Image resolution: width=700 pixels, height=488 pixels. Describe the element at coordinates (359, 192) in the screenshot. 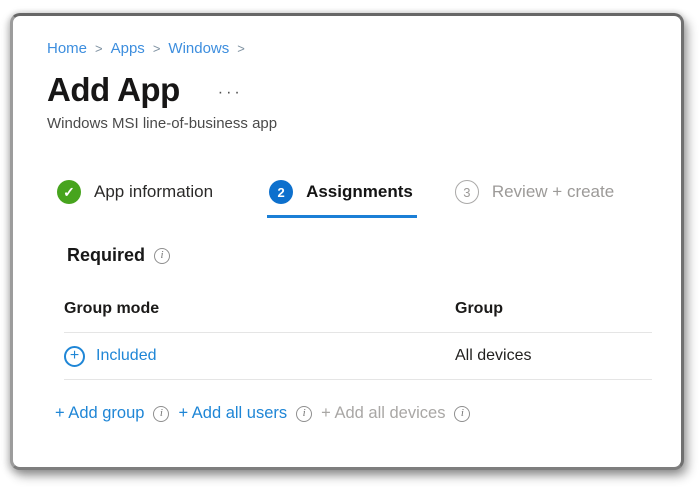

I see `tab-label: Assignments` at that location.